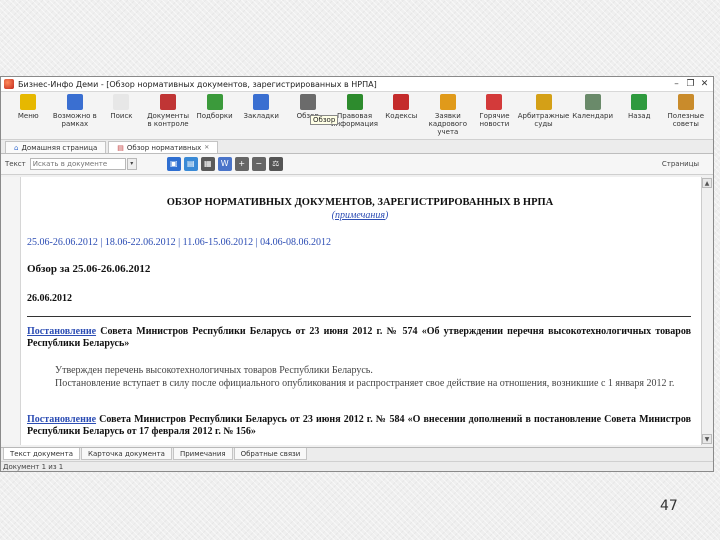  I want to click on tips-icon, so click(685, 102).